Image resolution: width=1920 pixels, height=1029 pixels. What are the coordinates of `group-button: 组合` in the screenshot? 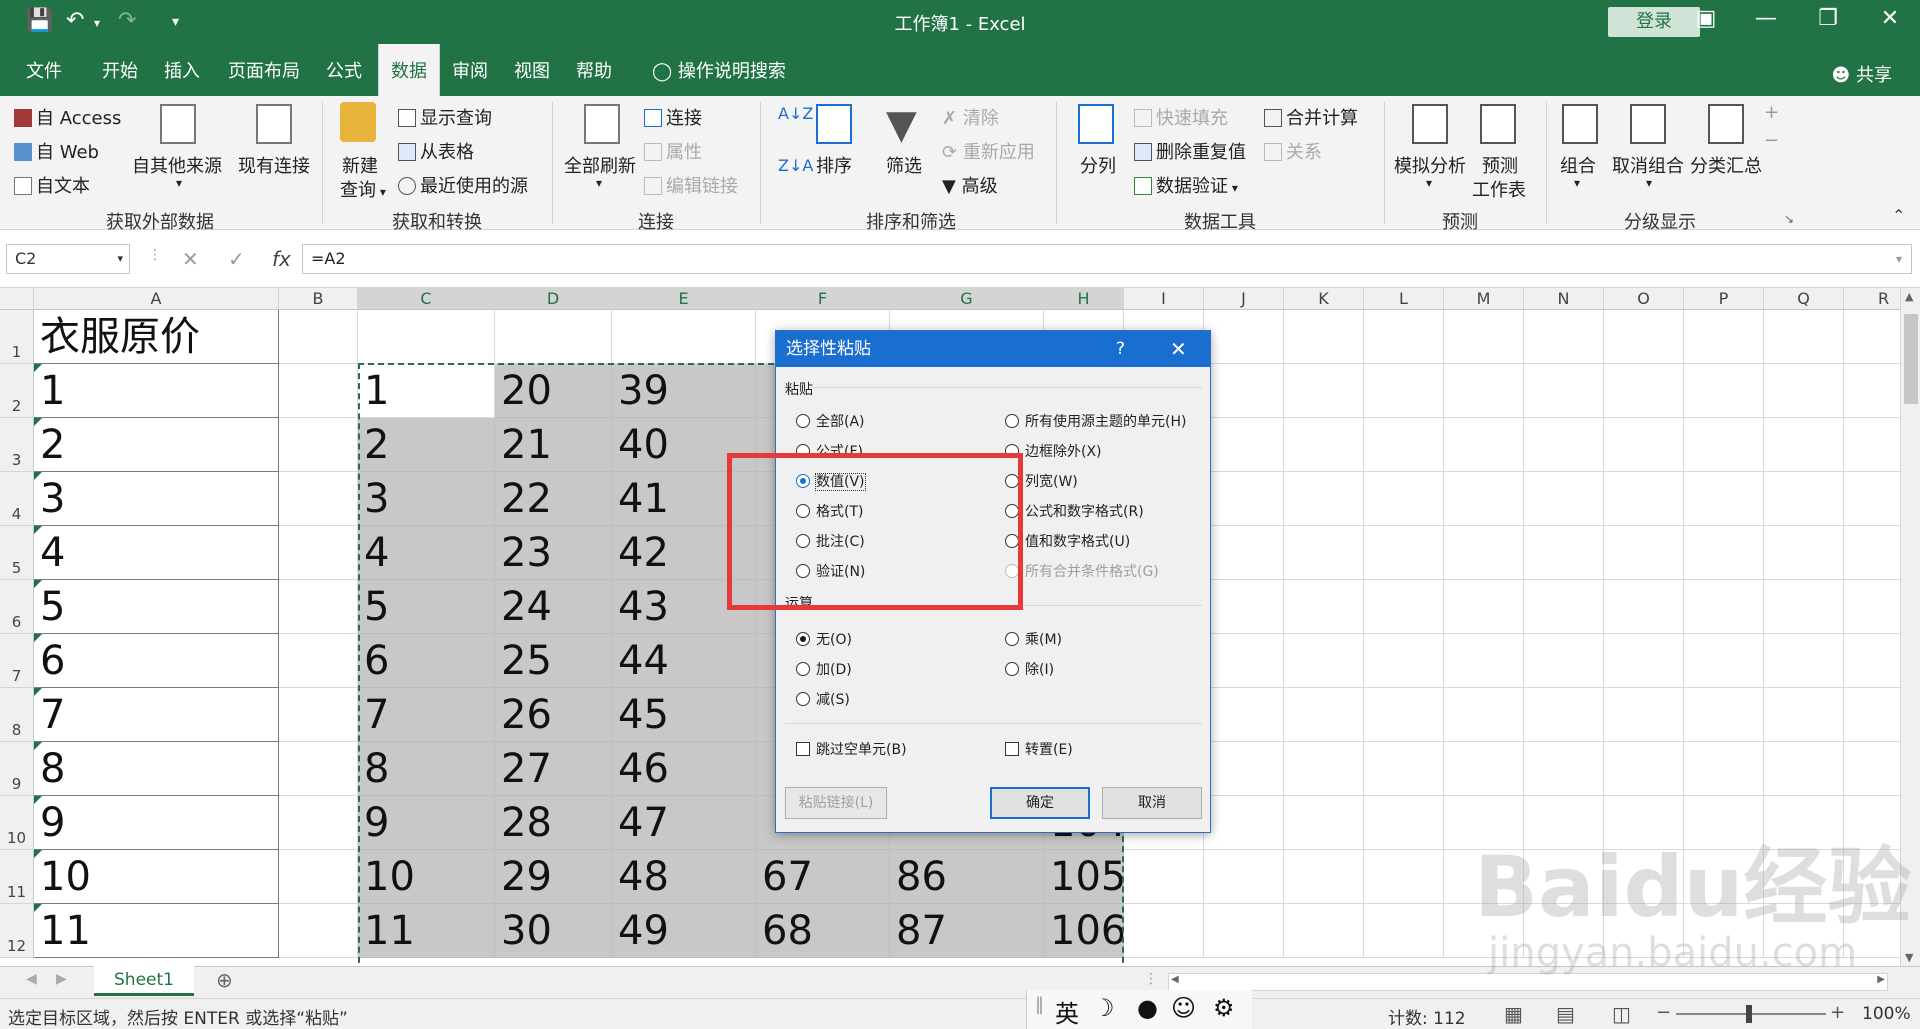 It's located at (1578, 165).